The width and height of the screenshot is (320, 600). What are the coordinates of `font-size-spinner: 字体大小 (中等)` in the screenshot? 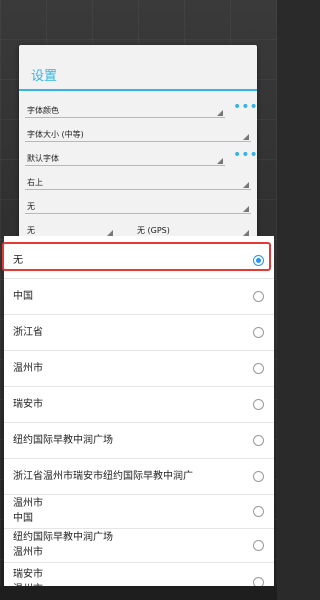 It's located at (138, 132).